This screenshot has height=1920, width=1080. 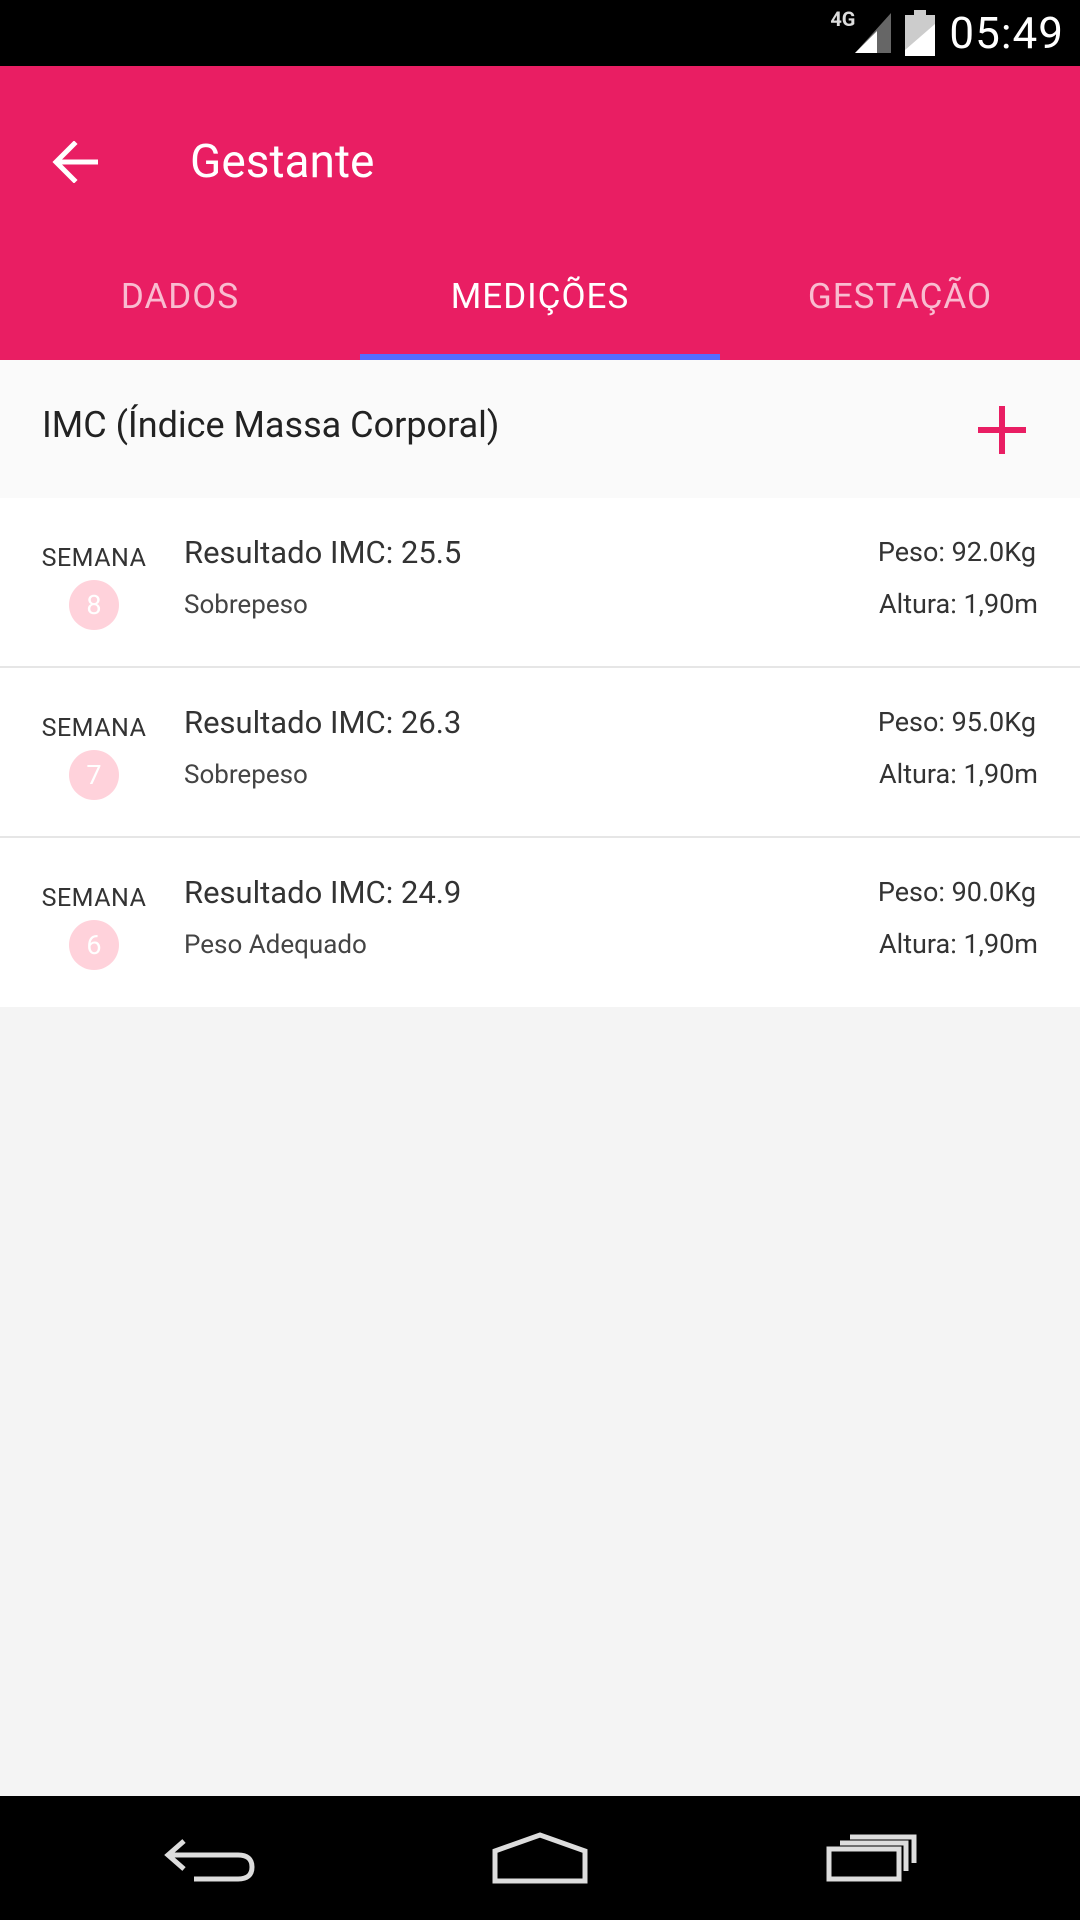 I want to click on arrow-left-icon, so click(x=75, y=162).